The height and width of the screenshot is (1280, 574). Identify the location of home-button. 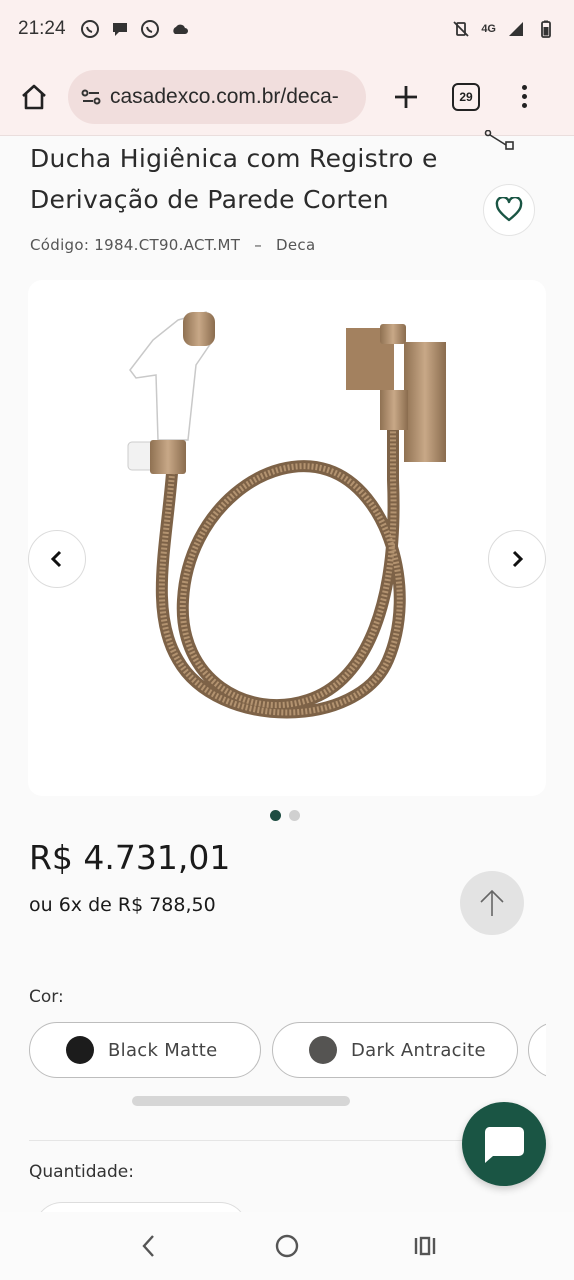
(34, 97).